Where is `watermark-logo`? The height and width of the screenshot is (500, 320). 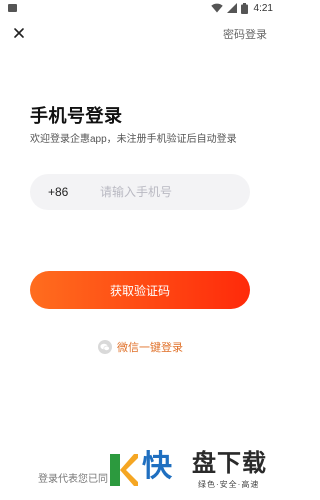
watermark-logo is located at coordinates (124, 470).